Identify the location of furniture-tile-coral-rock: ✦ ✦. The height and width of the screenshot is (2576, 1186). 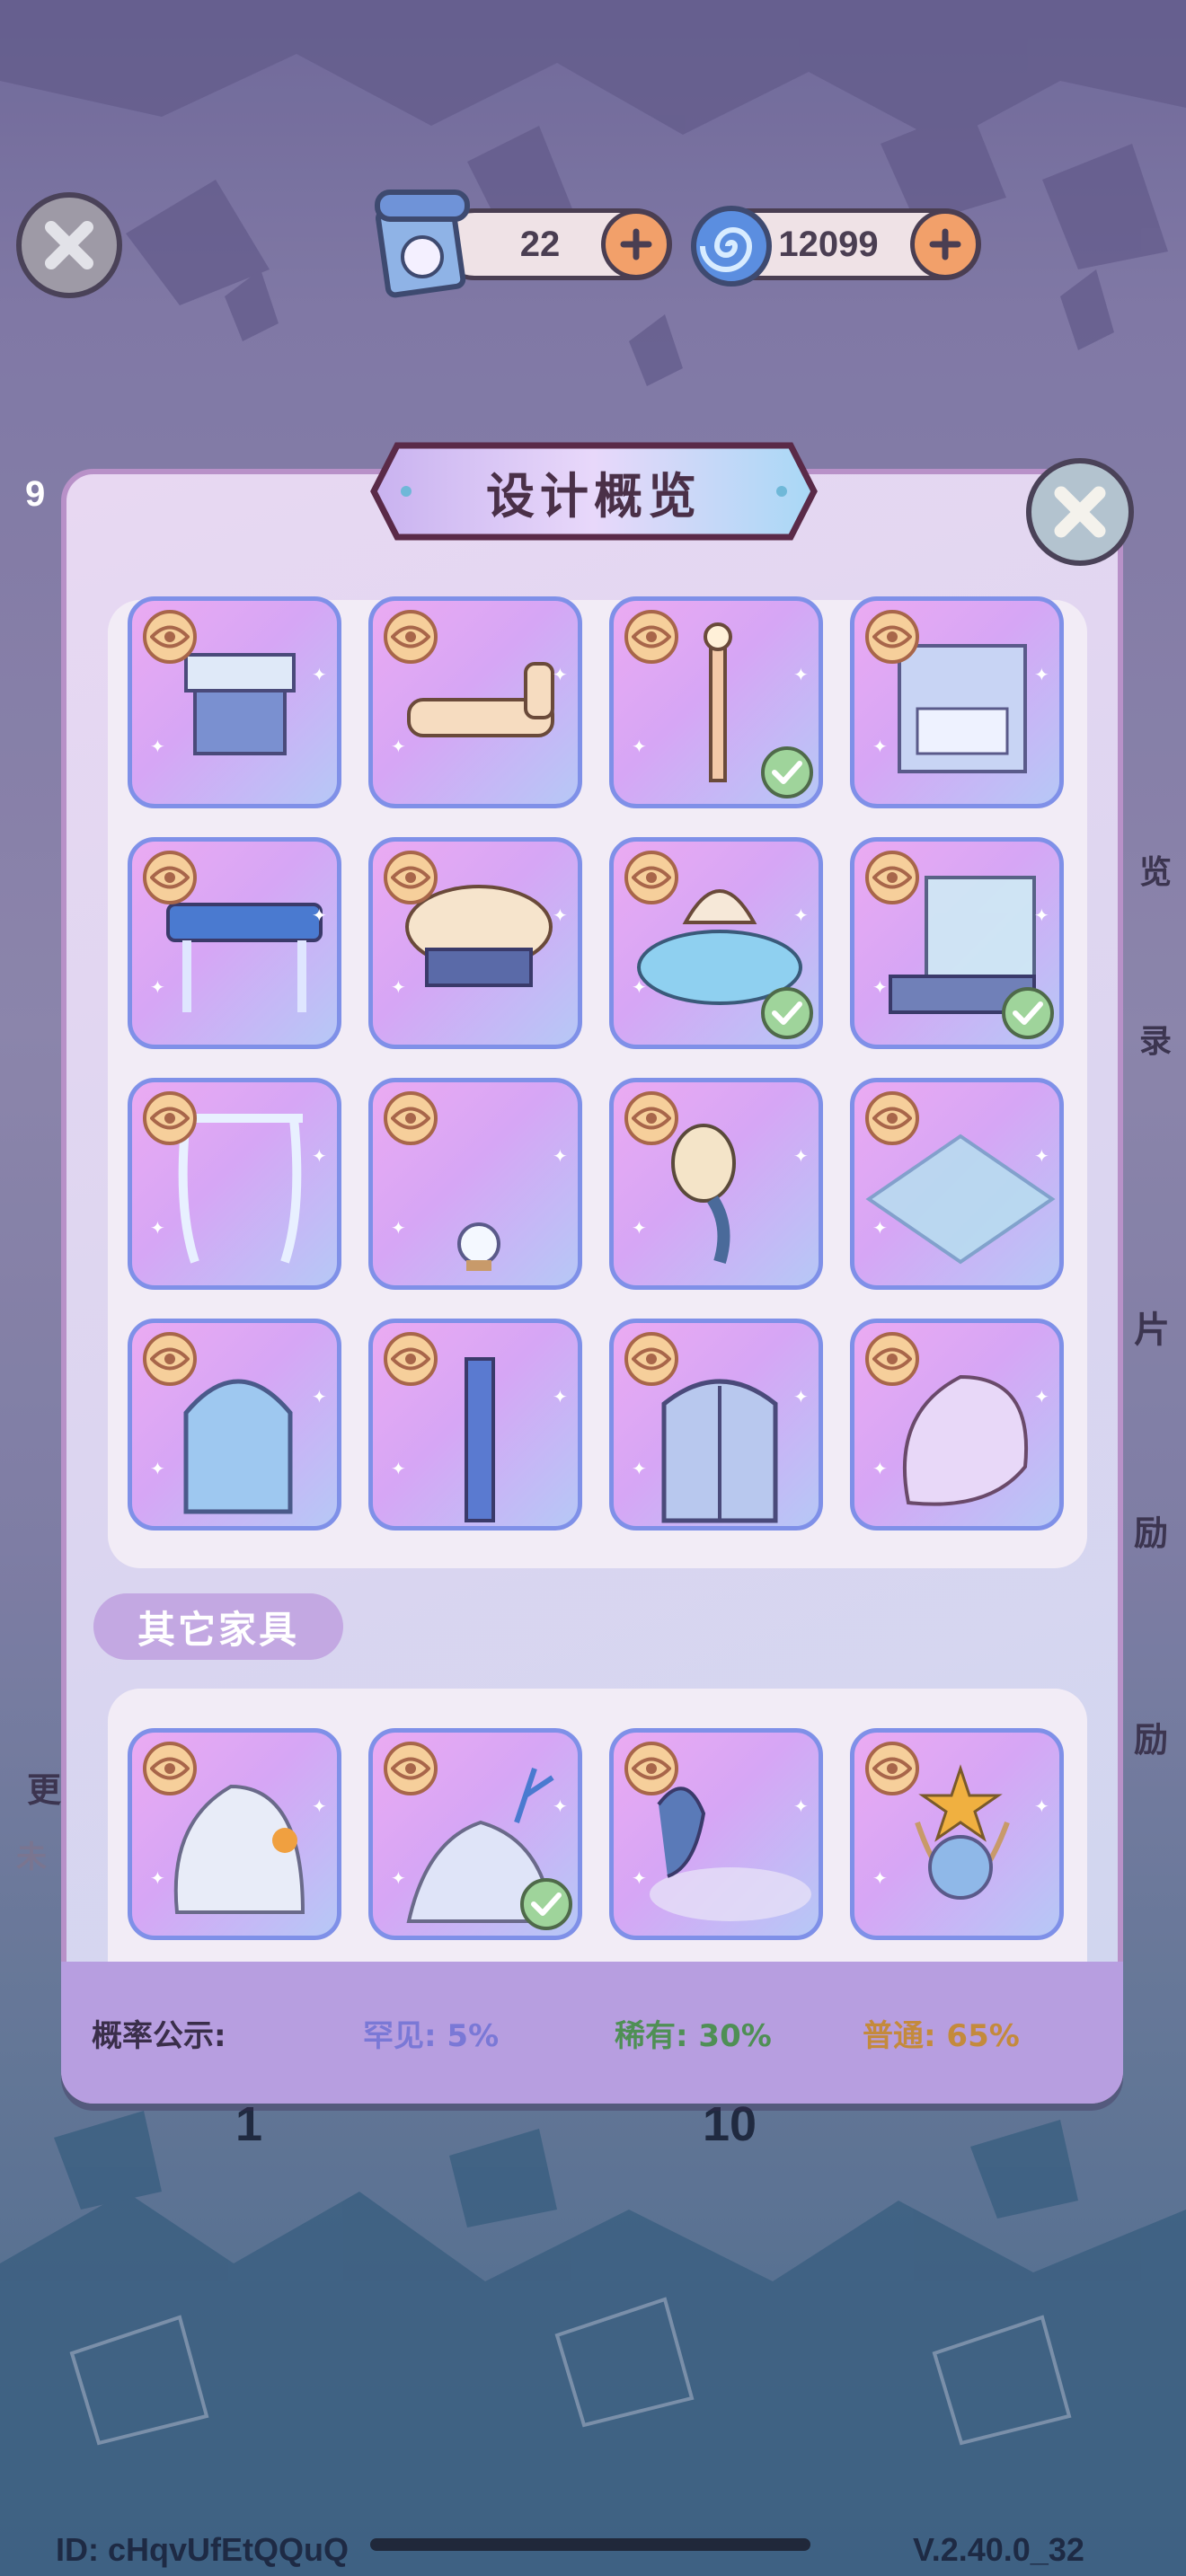
(475, 1834).